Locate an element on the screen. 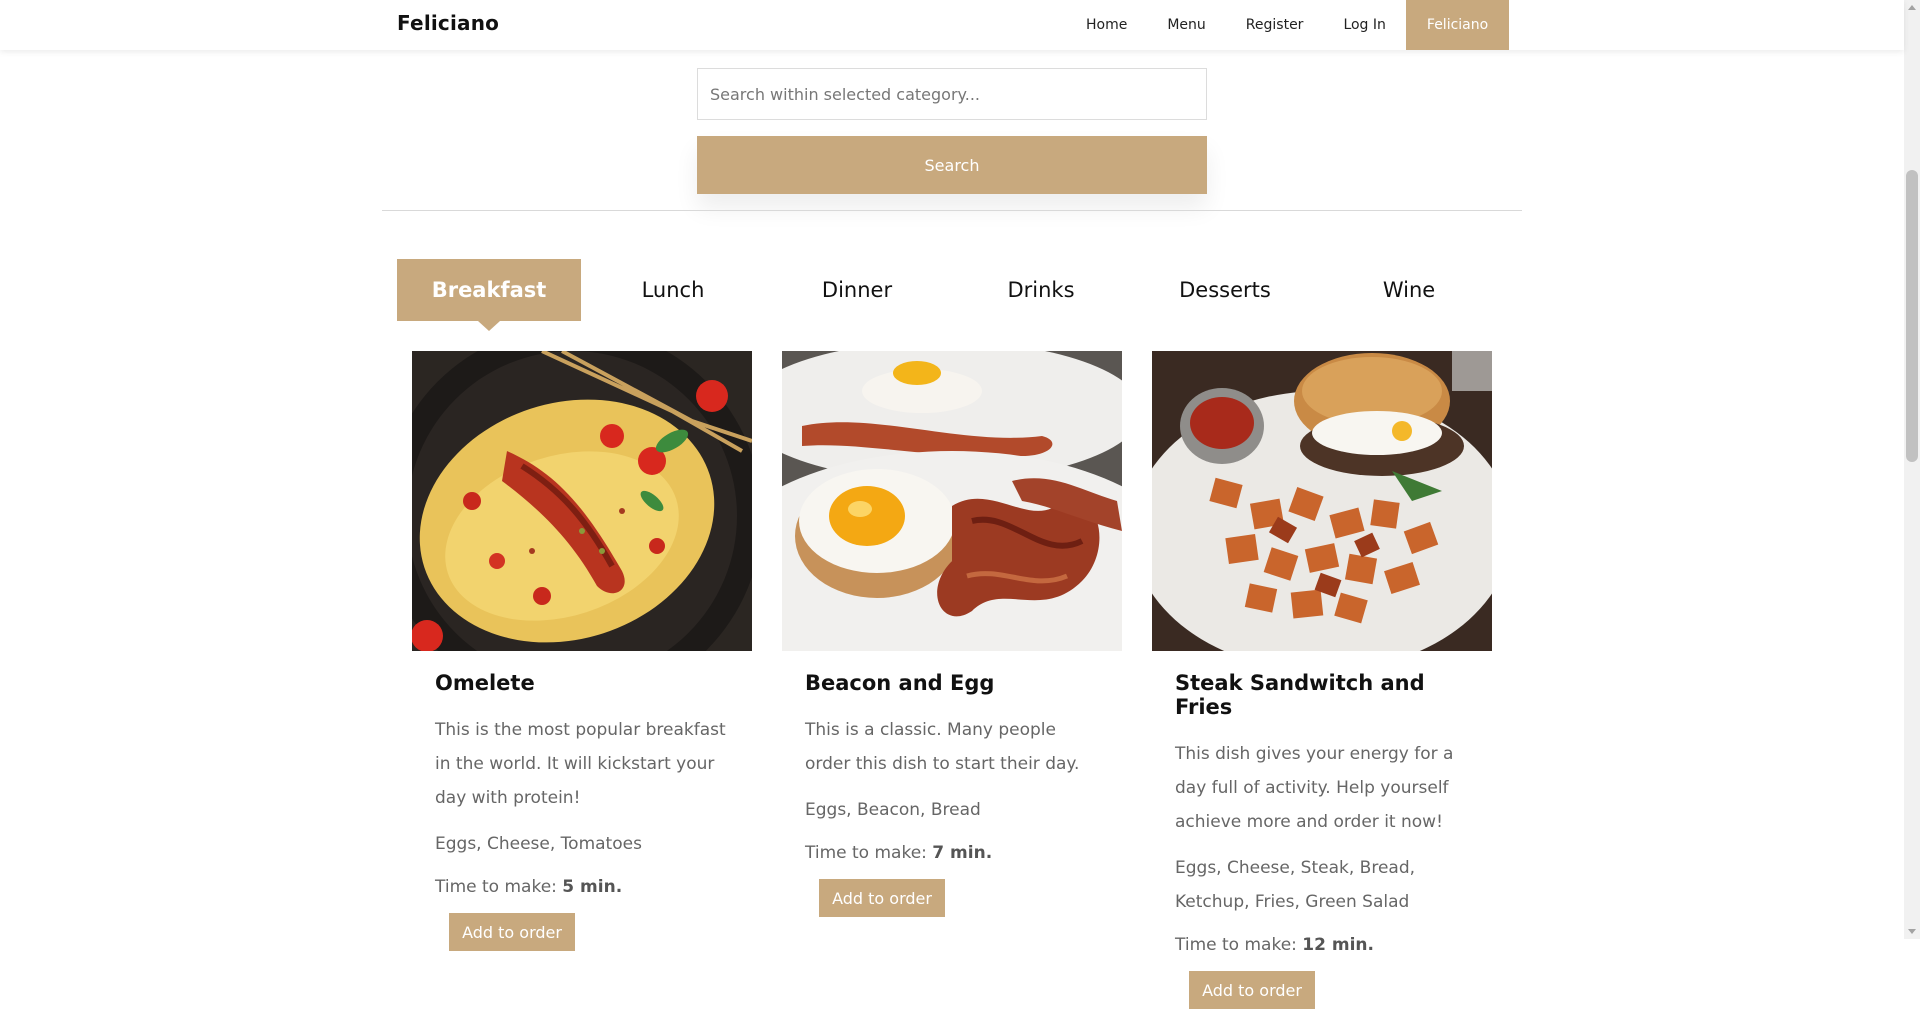 This screenshot has height=1009, width=1920. tab-desserts: Desserts is located at coordinates (1225, 290).